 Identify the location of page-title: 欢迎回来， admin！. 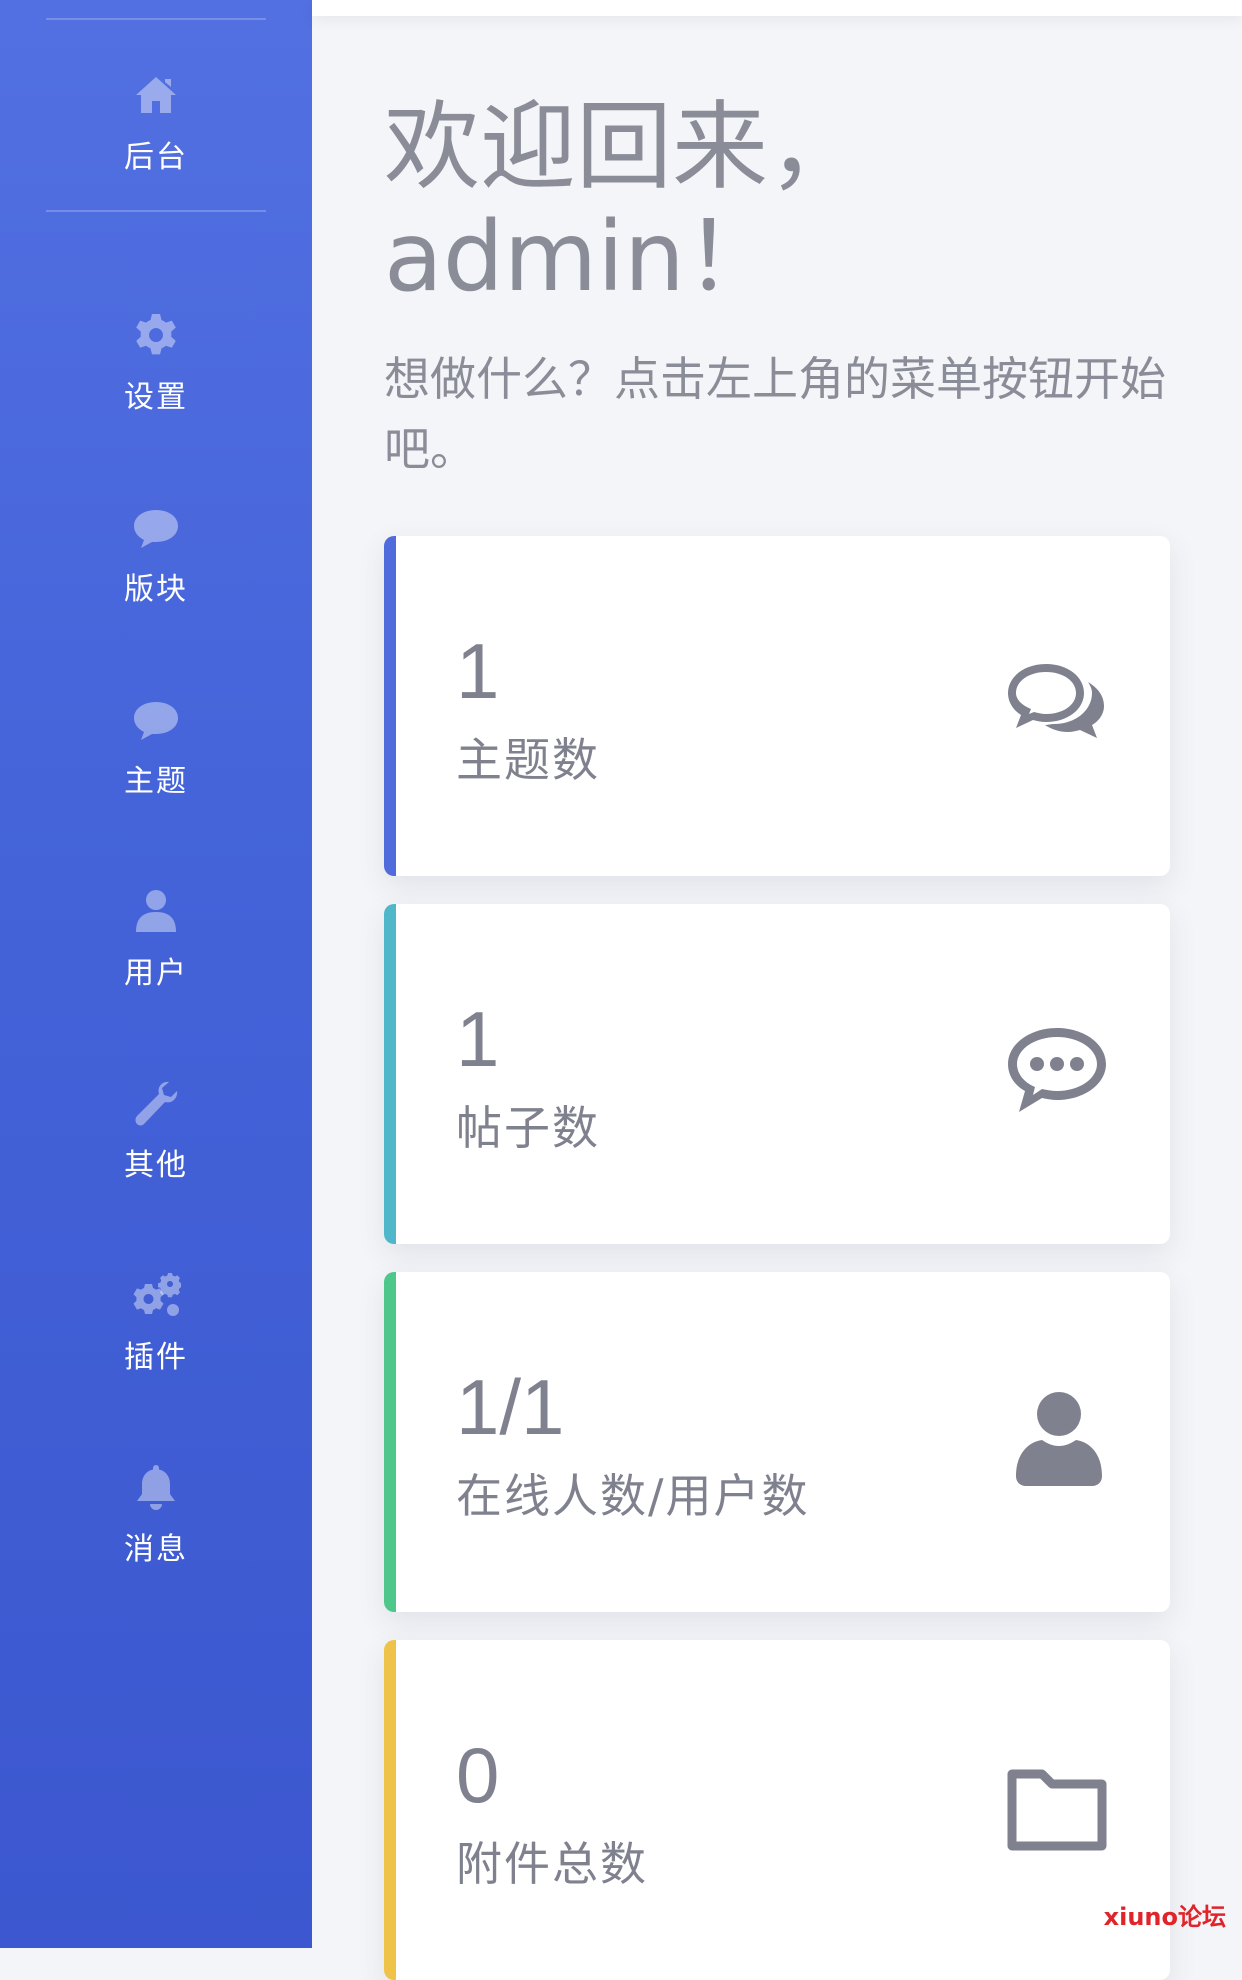
(794, 202).